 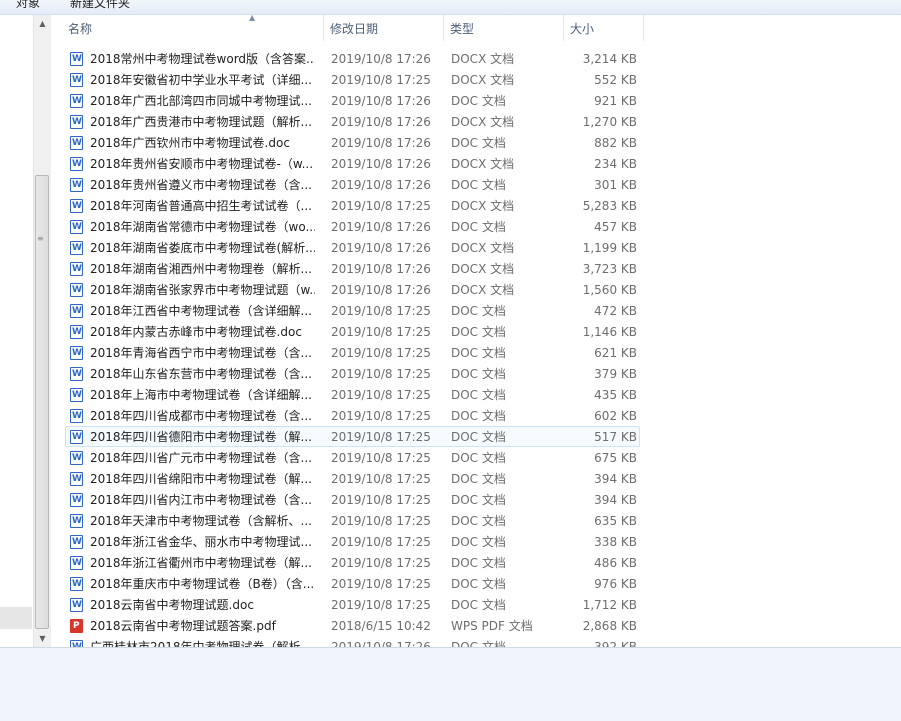 I want to click on scroll-up-icon: ▲, so click(x=42, y=23).